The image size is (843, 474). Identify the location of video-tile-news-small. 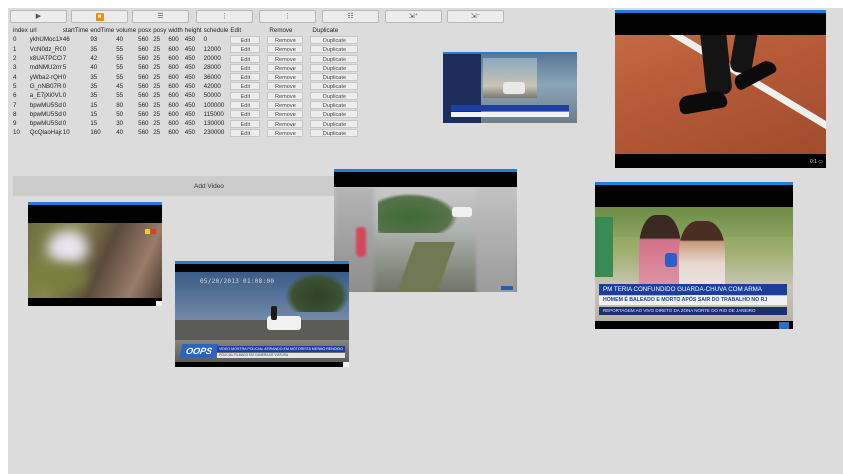
(510, 87).